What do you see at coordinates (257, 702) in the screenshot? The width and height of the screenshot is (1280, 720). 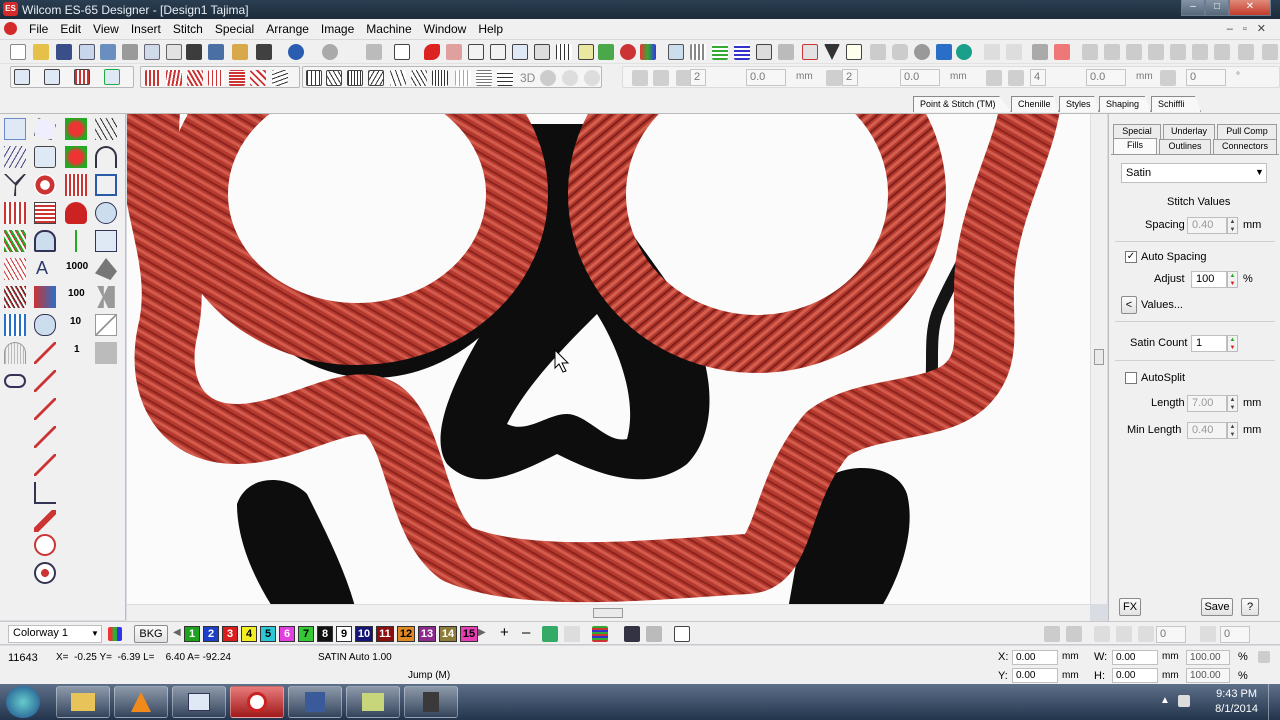 I see `wilcom-taskbar-button` at bounding box center [257, 702].